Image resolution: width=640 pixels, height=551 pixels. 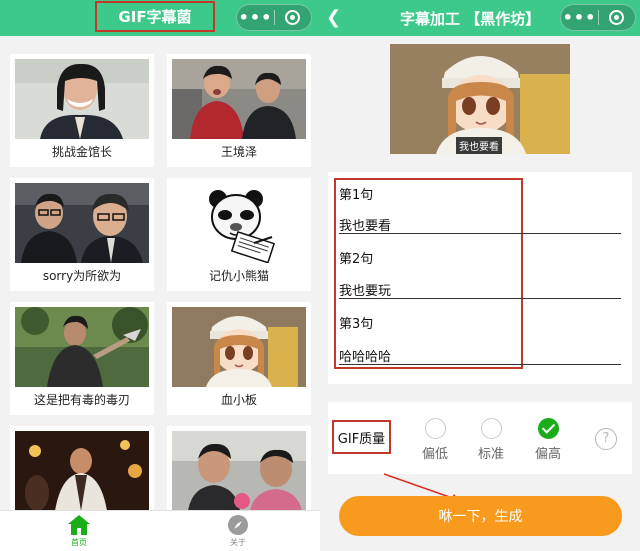 I want to click on template-card: 血小板, so click(x=239, y=358).